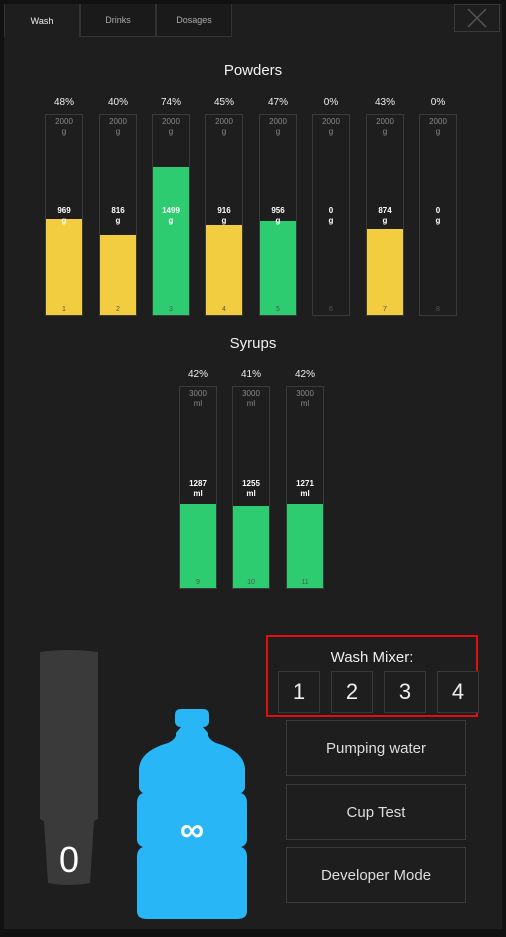 This screenshot has width=506, height=937. Describe the element at coordinates (277, 102) in the screenshot. I see `container-percent: 47%` at that location.